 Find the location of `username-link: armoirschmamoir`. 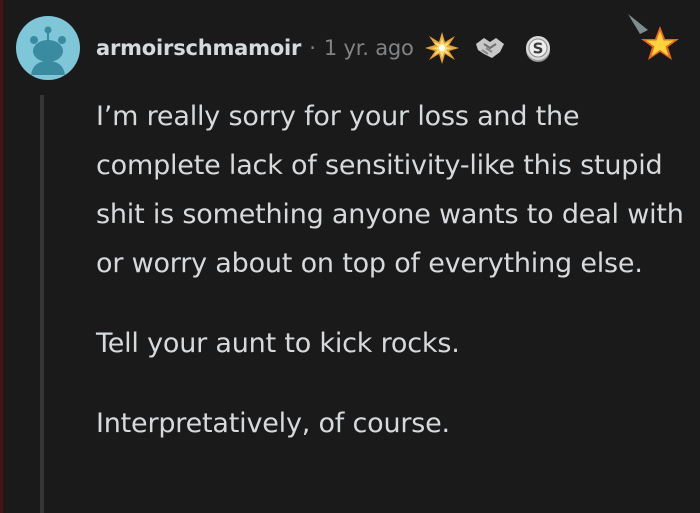

username-link: armoirschmamoir is located at coordinates (198, 48).